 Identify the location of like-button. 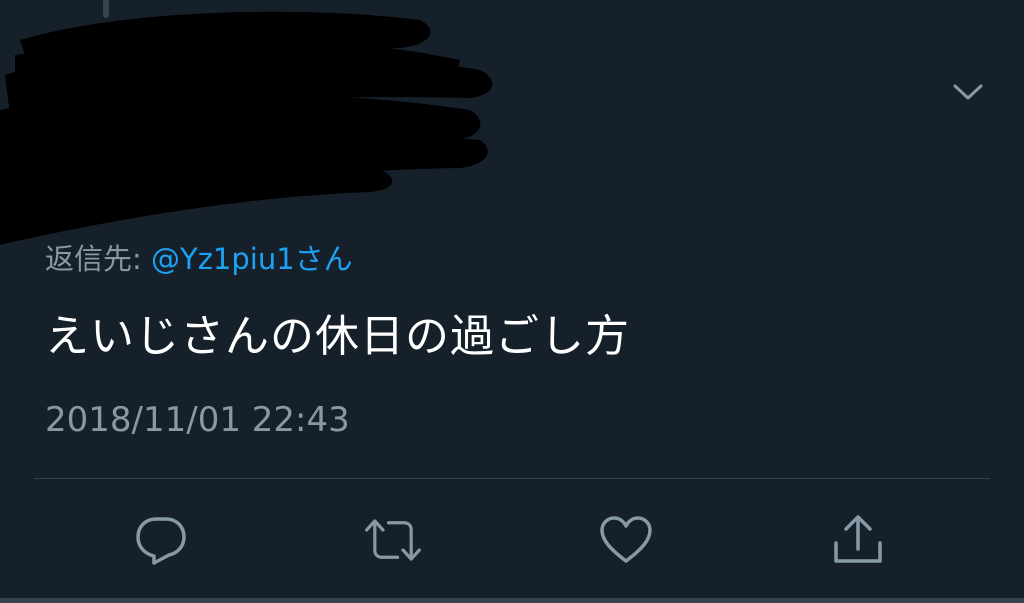
(626, 540).